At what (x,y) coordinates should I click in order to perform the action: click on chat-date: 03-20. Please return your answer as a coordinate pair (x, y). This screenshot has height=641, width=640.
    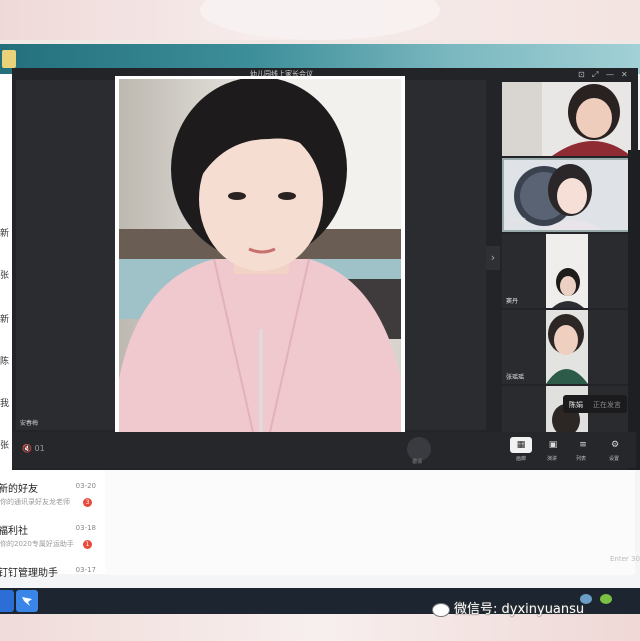
    Looking at the image, I should click on (85, 486).